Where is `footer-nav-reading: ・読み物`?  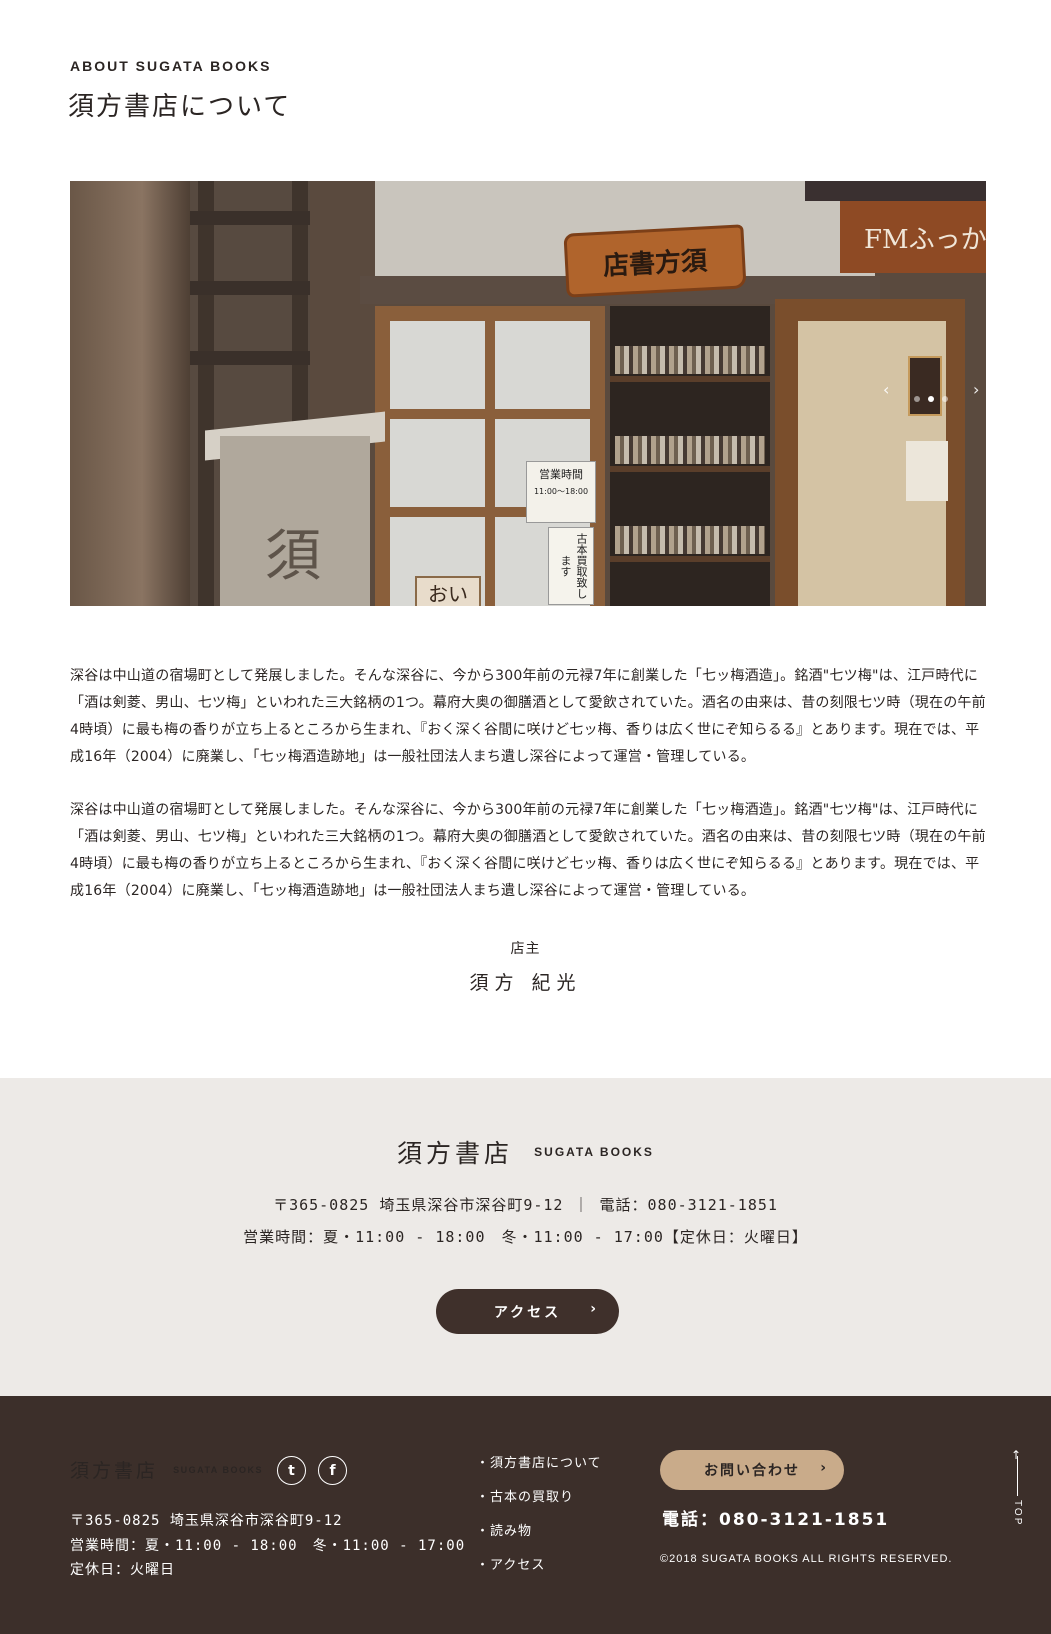 footer-nav-reading: ・読み物 is located at coordinates (504, 1529).